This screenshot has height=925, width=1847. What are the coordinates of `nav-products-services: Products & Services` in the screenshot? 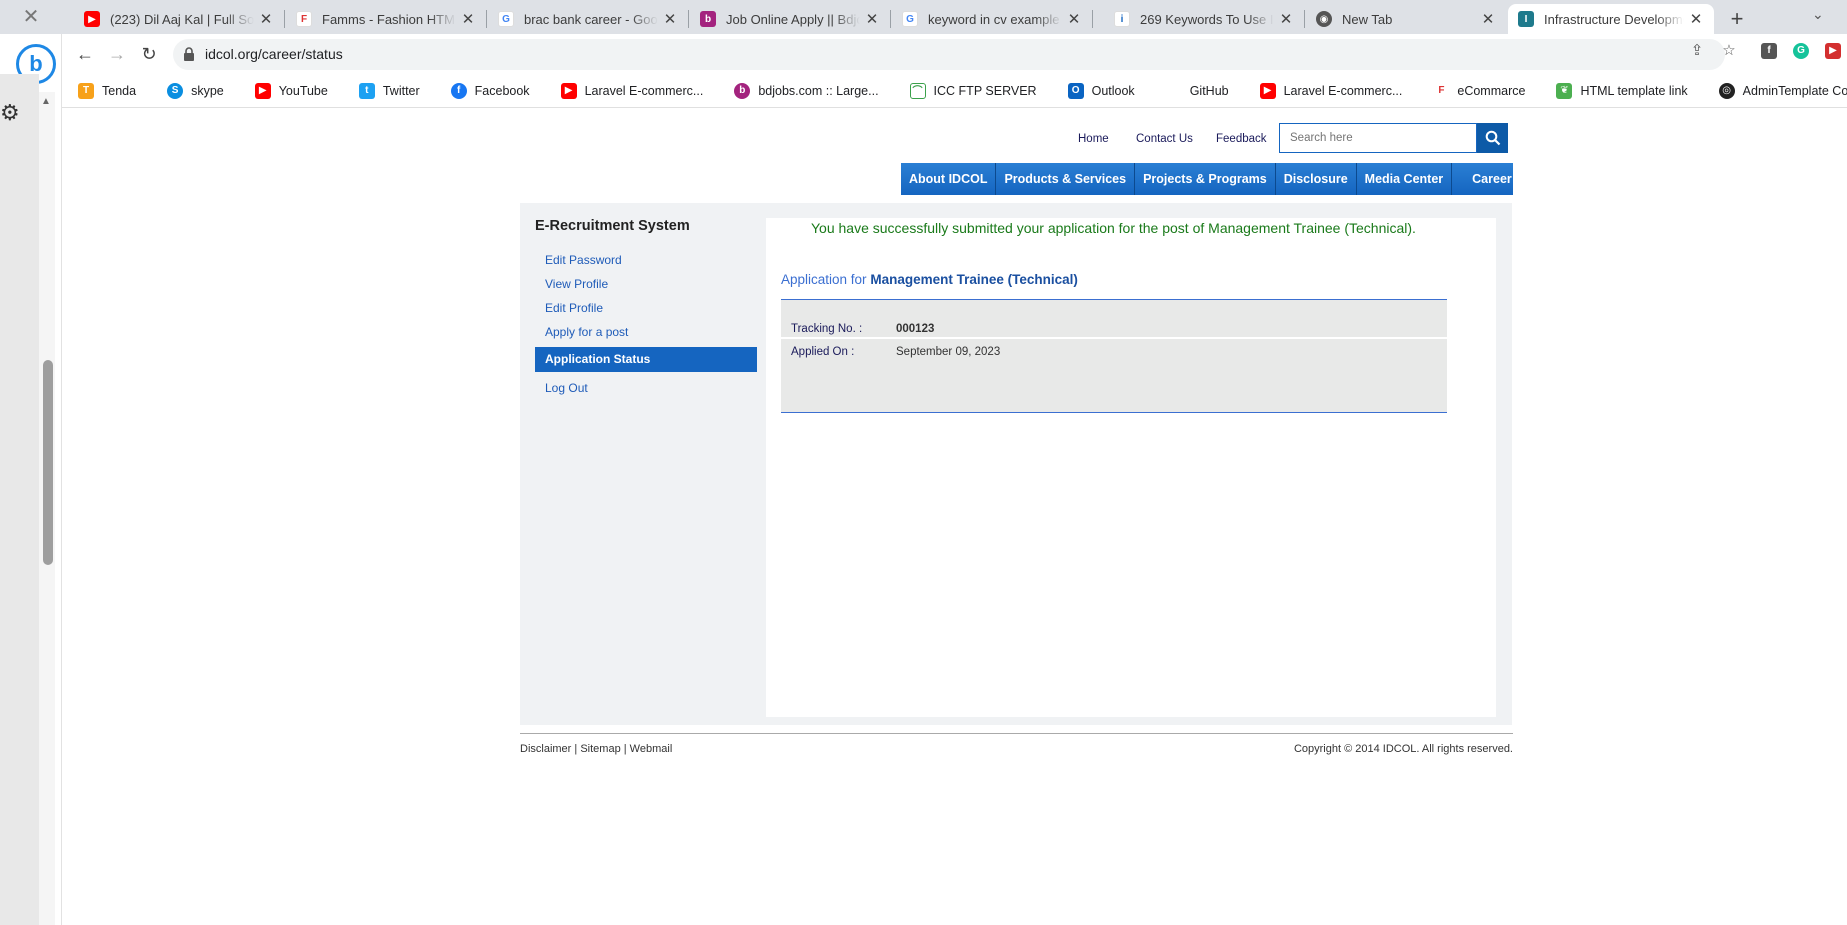 It's located at (1066, 179).